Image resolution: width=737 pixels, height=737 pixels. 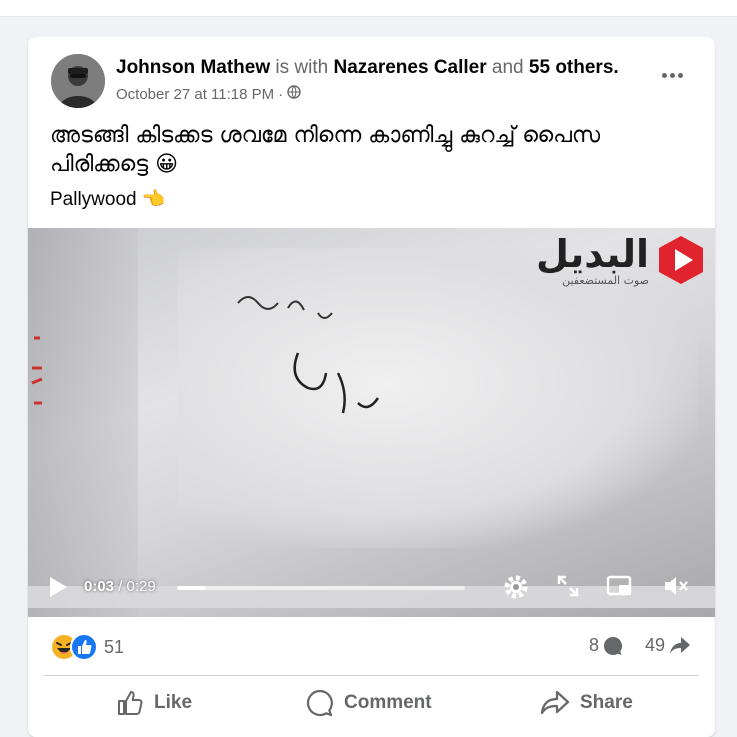 I want to click on red-marking, so click(x=48, y=373).